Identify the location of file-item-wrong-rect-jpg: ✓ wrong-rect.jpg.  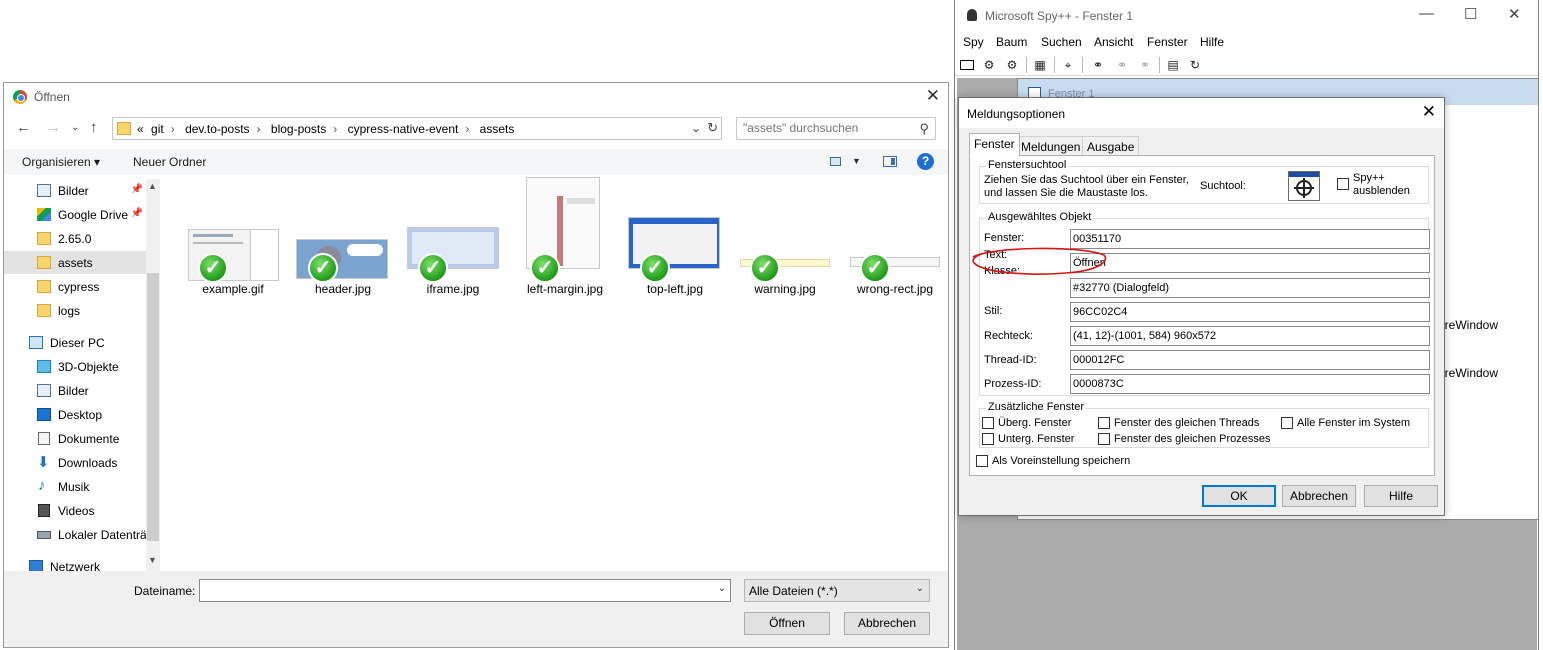
(895, 239).